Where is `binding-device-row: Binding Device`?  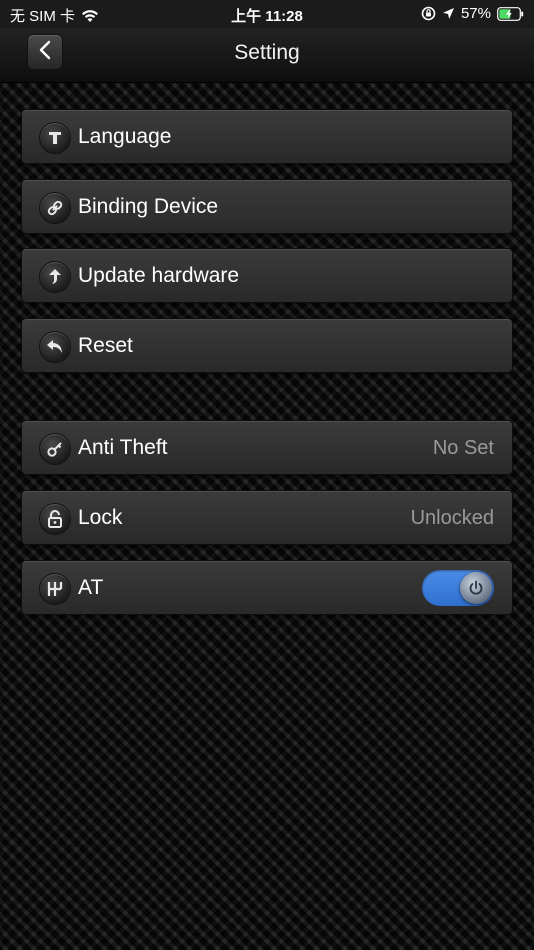 binding-device-row: Binding Device is located at coordinates (267, 206).